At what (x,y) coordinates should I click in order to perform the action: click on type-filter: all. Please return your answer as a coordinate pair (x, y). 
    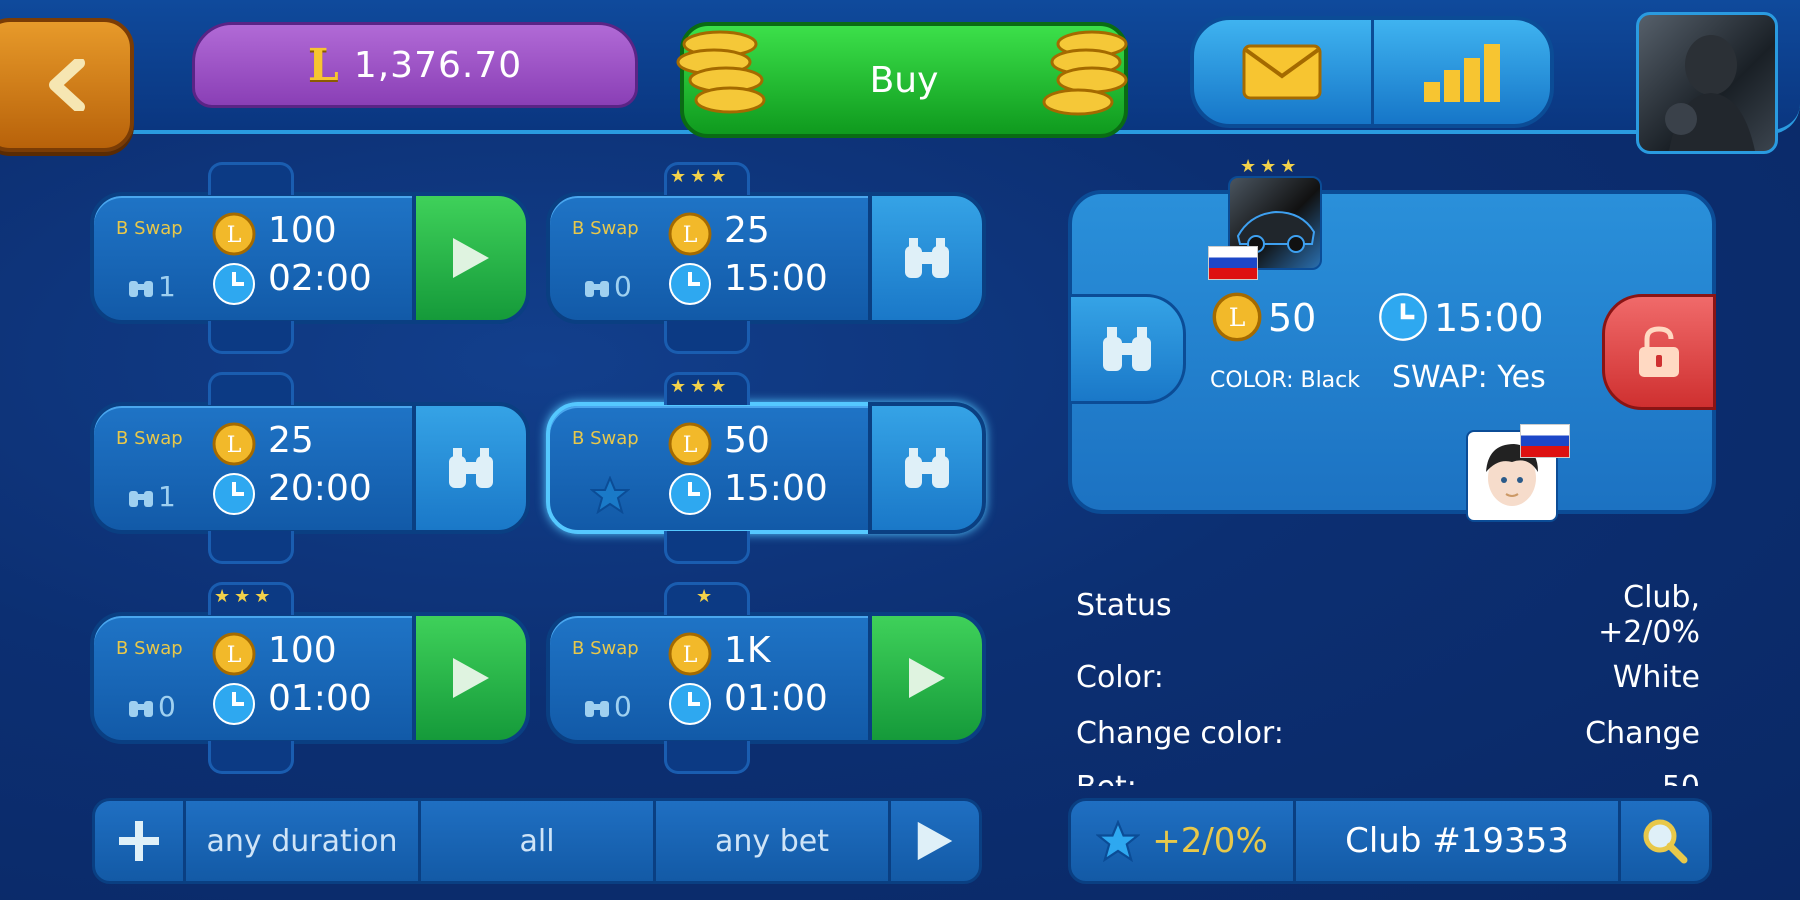
    Looking at the image, I should click on (535, 841).